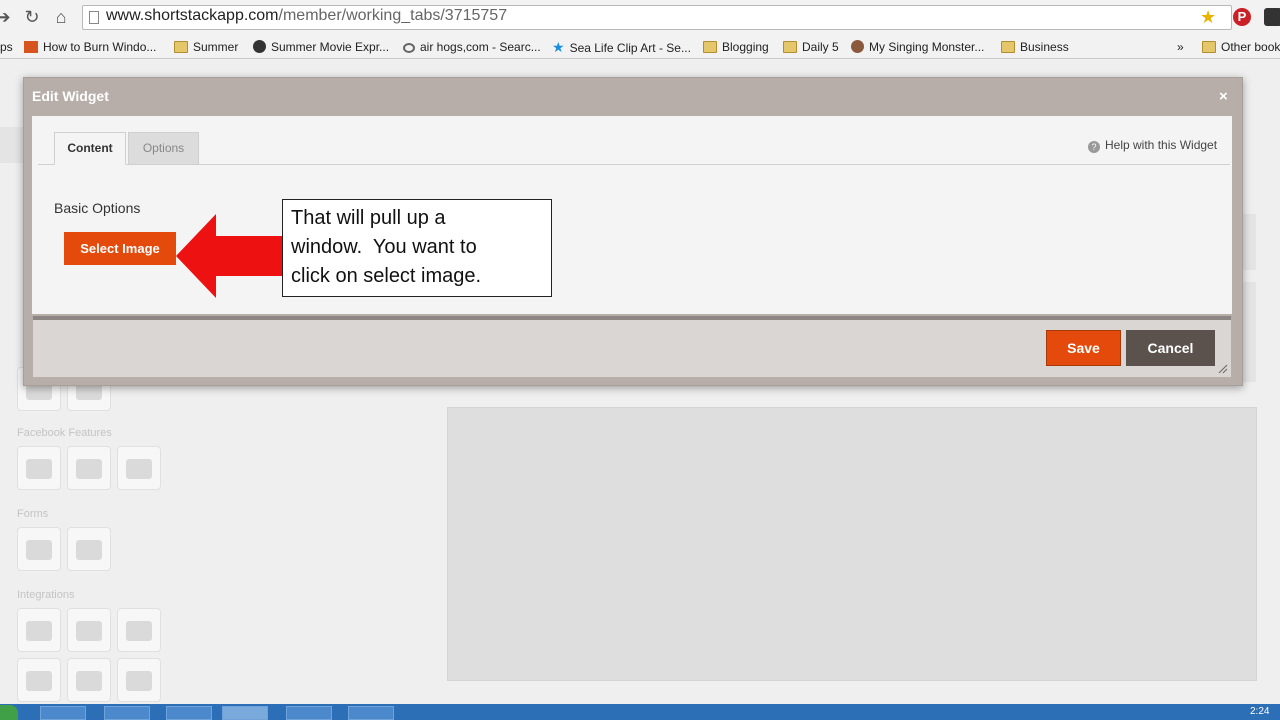 The height and width of the screenshot is (720, 1280). What do you see at coordinates (6, 47) in the screenshot?
I see `bookmark-apps: ps` at bounding box center [6, 47].